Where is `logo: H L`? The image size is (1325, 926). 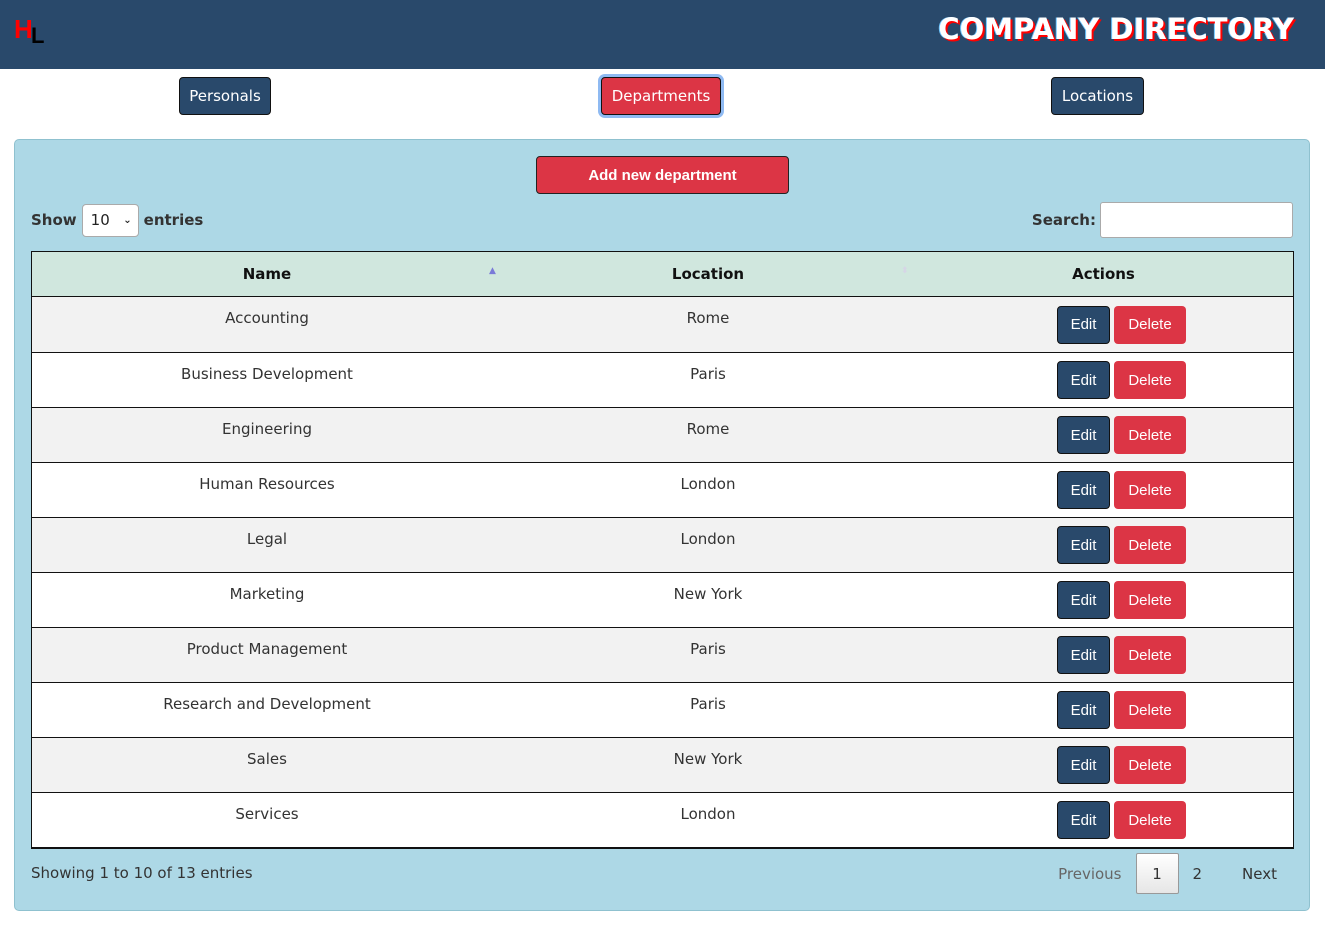 logo: H L is located at coordinates (34, 33).